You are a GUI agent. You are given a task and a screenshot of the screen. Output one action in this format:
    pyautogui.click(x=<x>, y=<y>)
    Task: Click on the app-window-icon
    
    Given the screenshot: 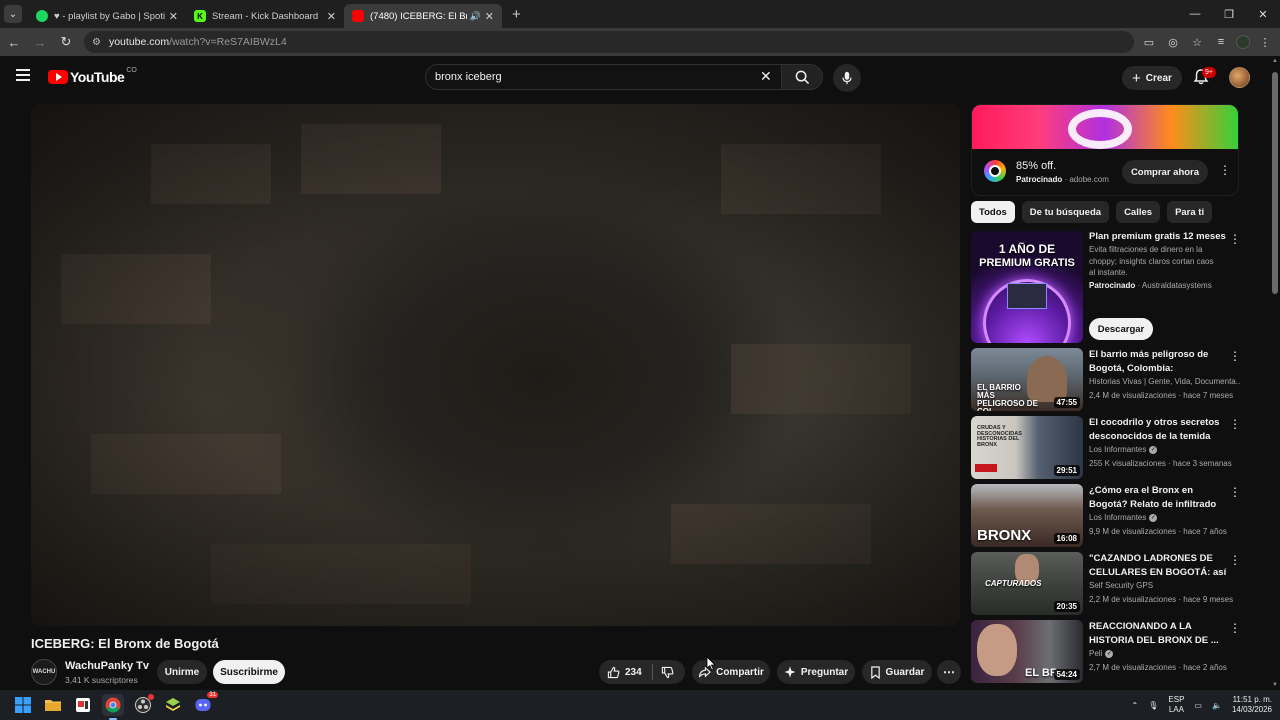 What is the action you would take?
    pyautogui.click(x=83, y=705)
    